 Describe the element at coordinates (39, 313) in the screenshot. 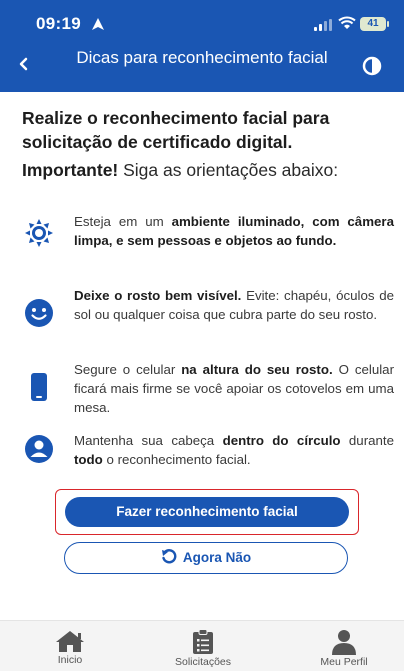

I see `smile-icon` at that location.